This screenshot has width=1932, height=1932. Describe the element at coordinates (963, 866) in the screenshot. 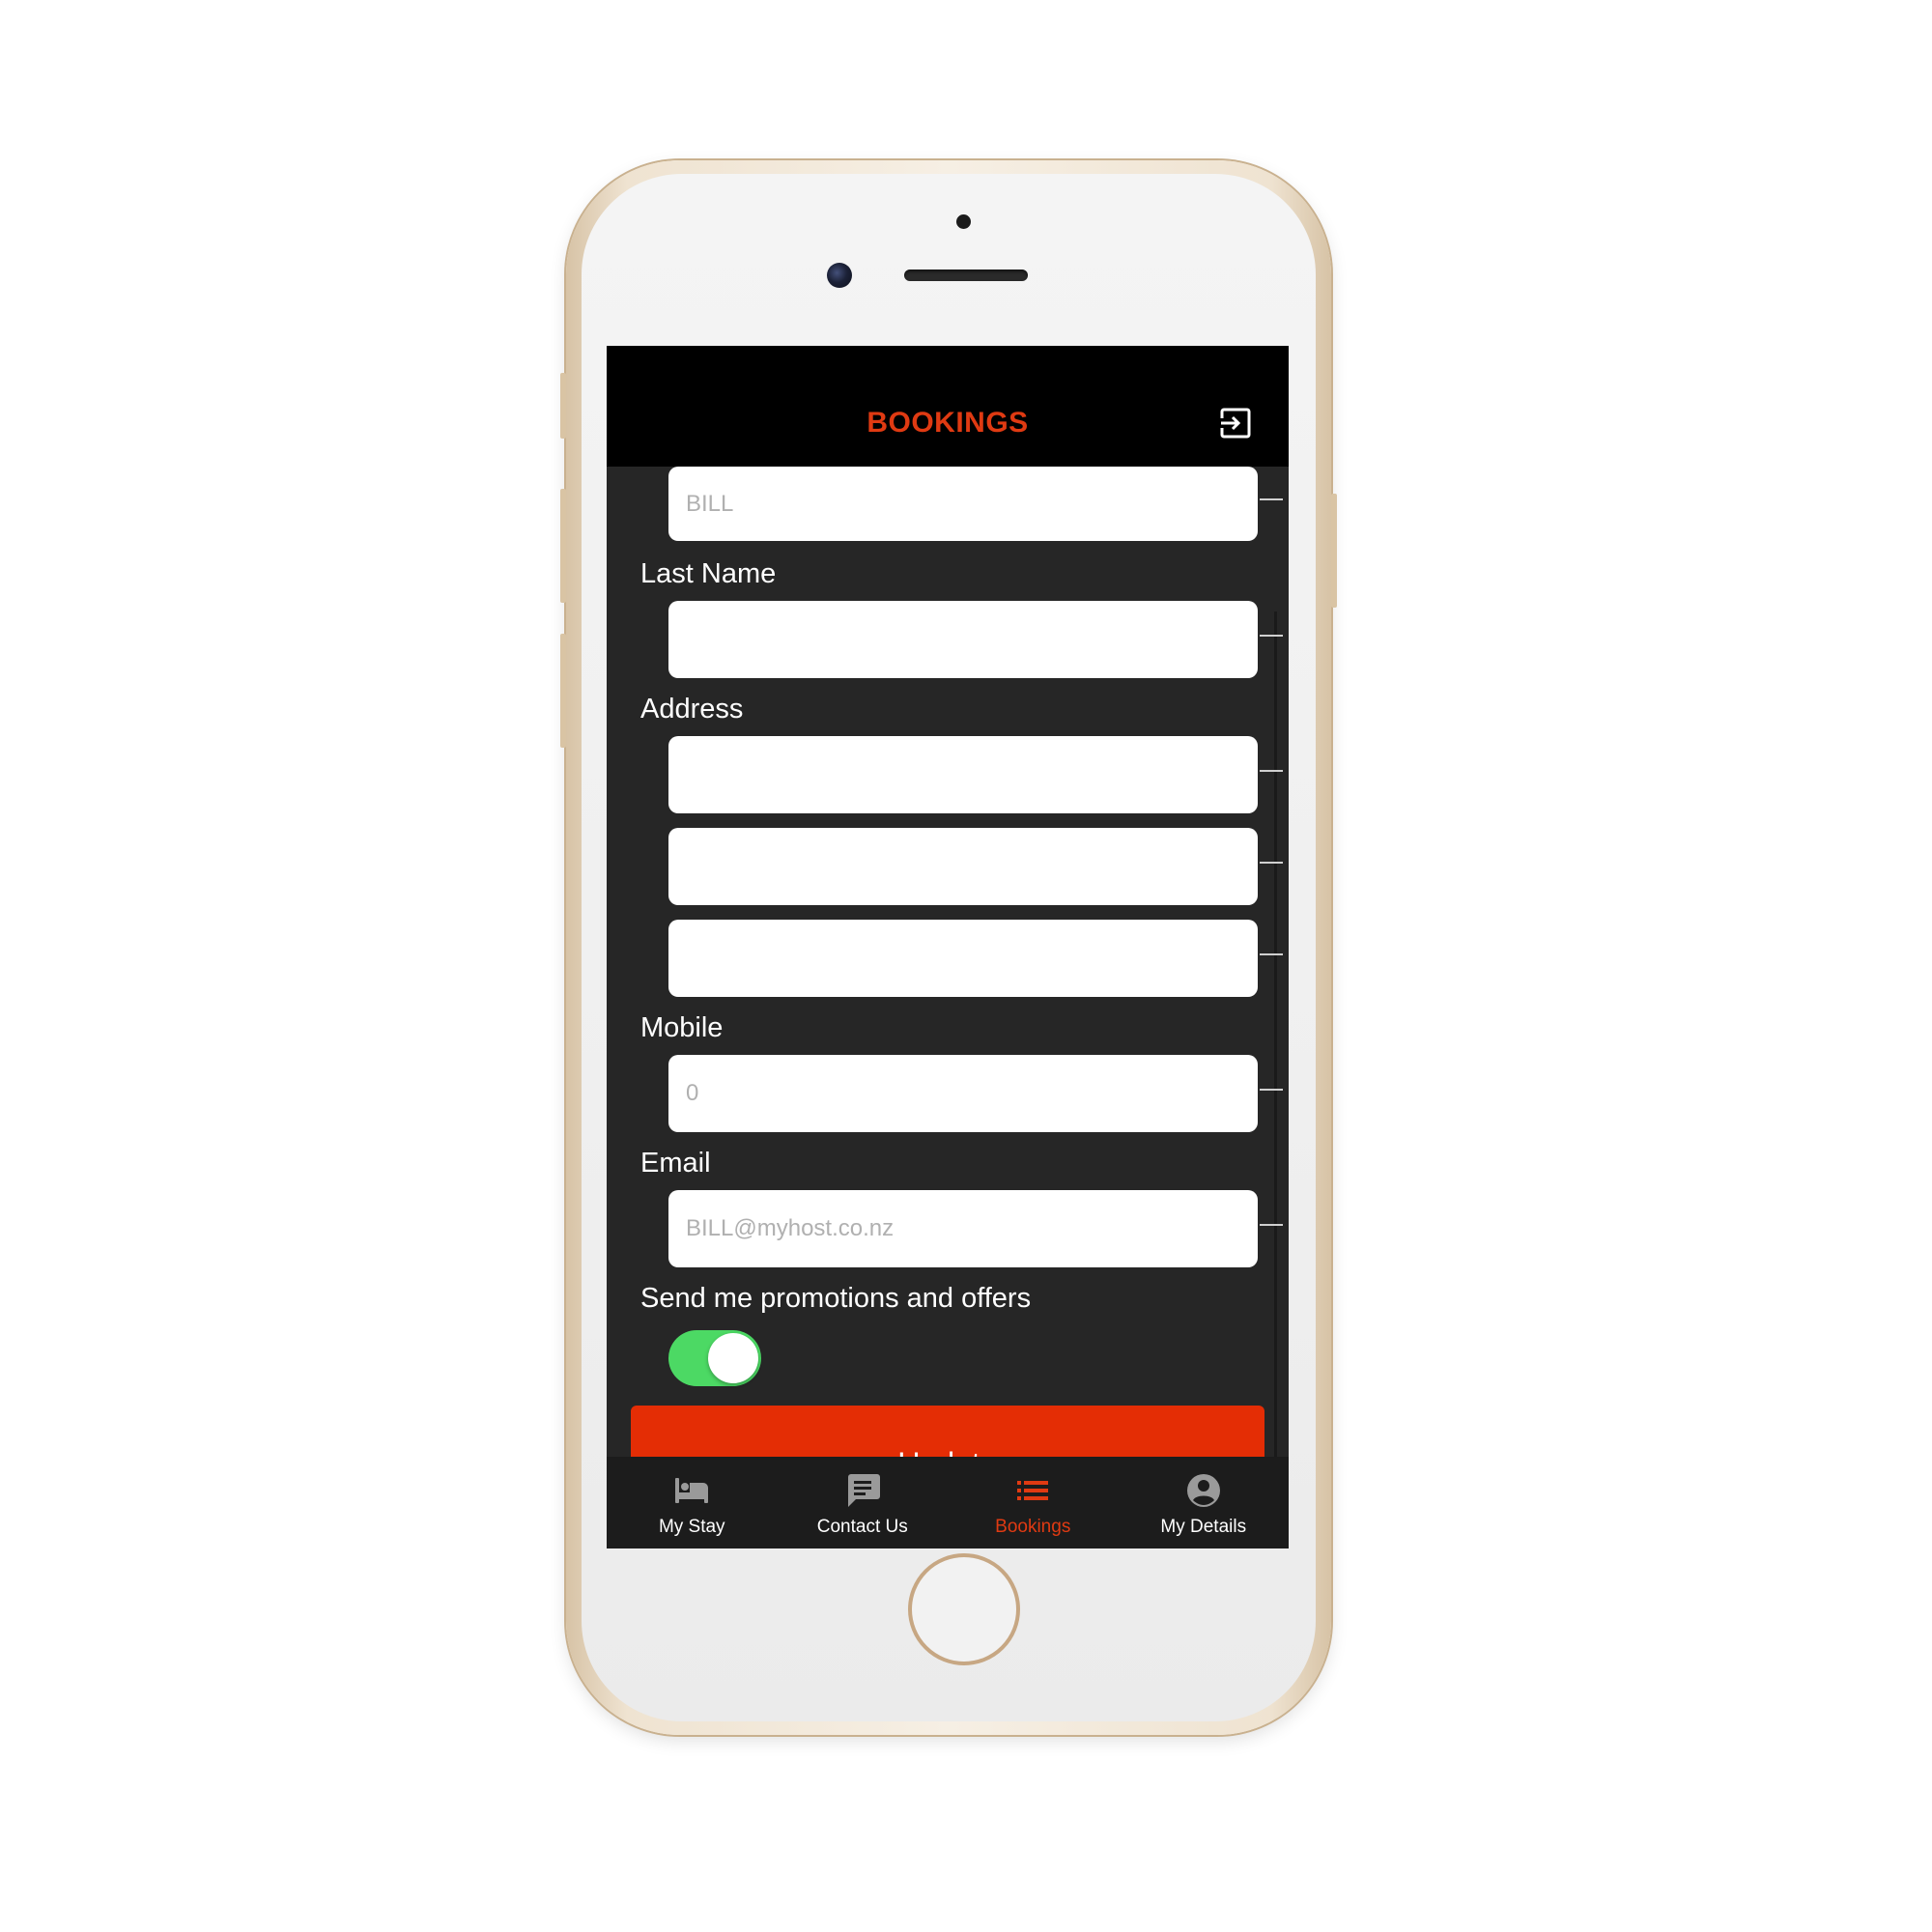

I see `address-line2-input` at that location.